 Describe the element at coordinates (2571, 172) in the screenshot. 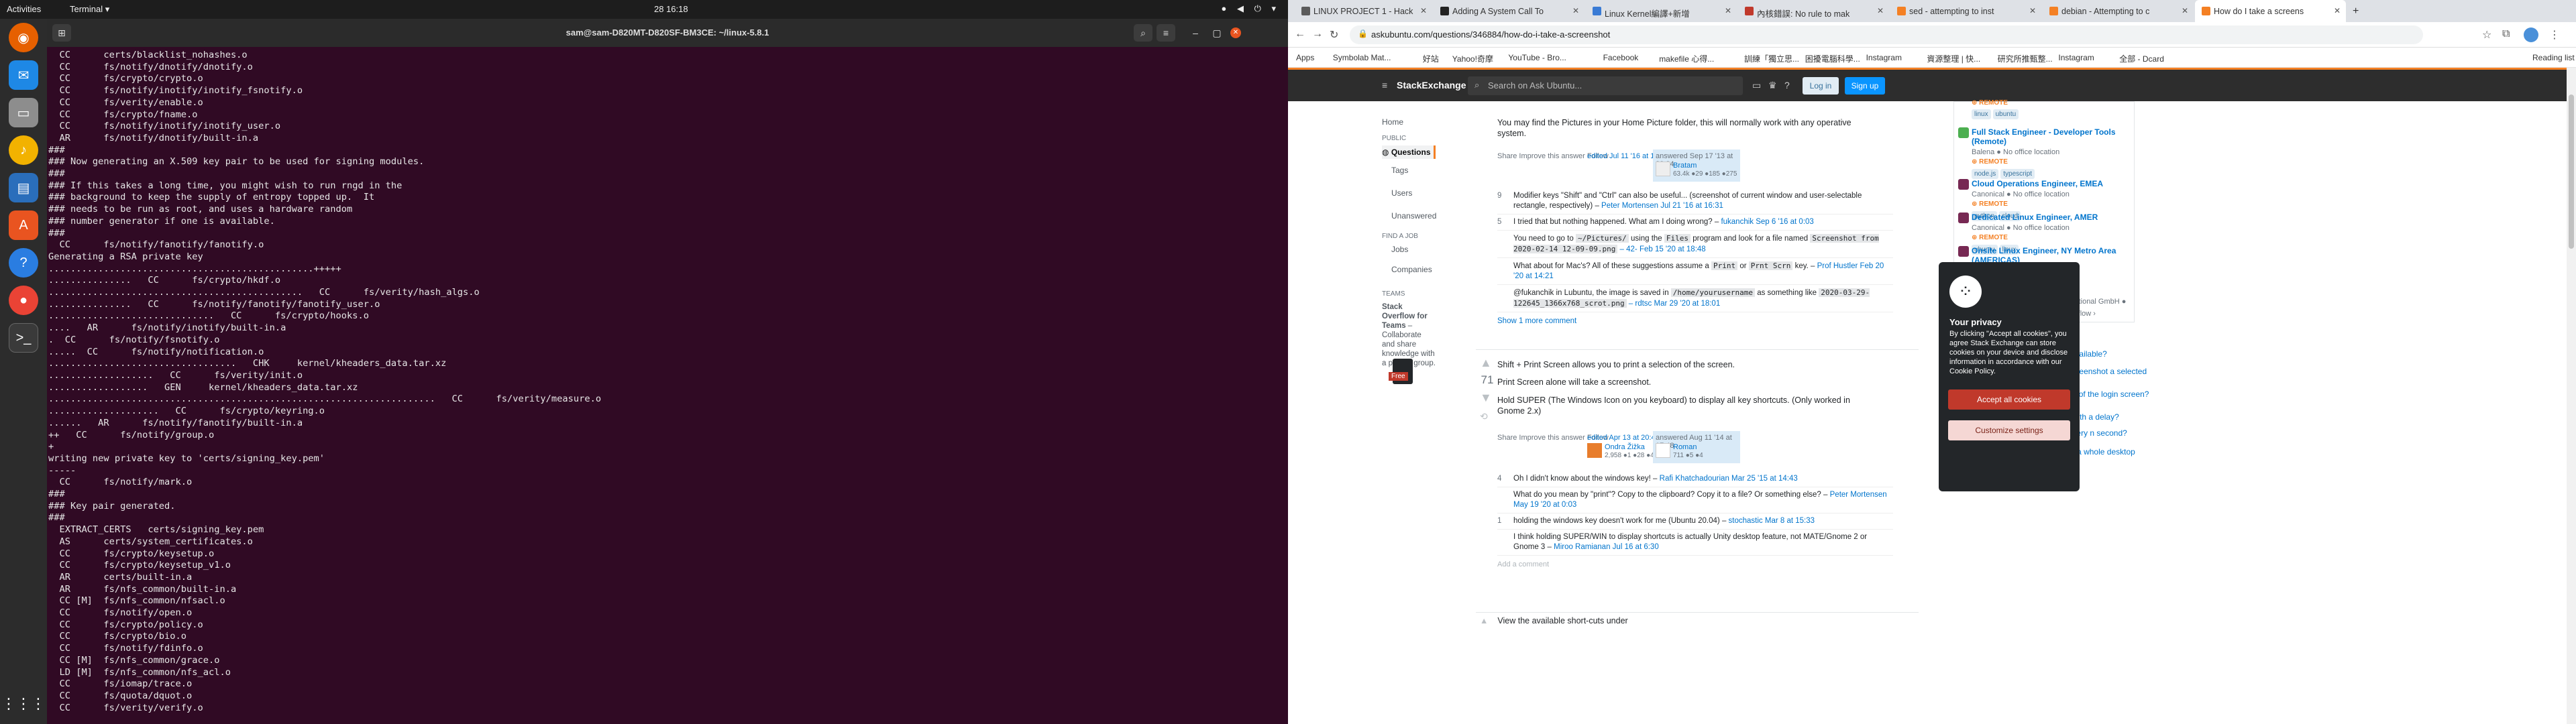

I see `scroll-thumb` at that location.